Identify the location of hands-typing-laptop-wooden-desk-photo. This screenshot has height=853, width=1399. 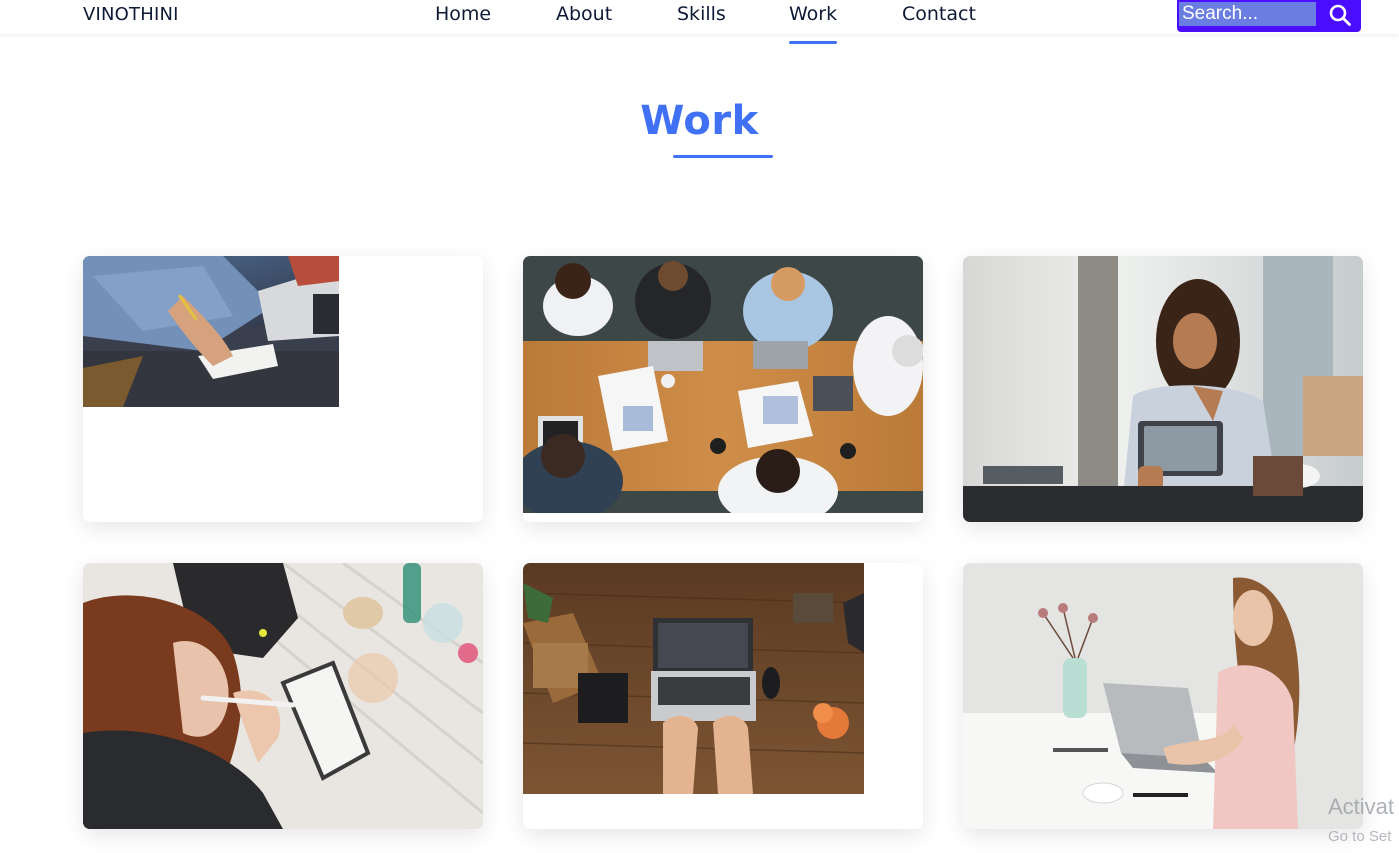
(693, 678).